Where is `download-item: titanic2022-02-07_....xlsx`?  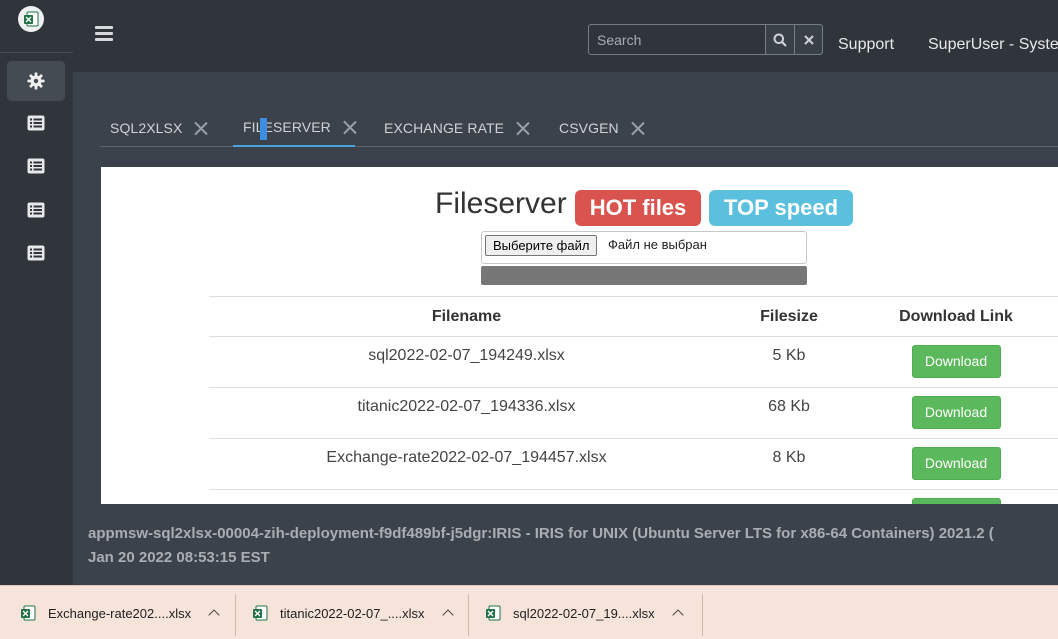 download-item: titanic2022-02-07_....xlsx is located at coordinates (352, 612).